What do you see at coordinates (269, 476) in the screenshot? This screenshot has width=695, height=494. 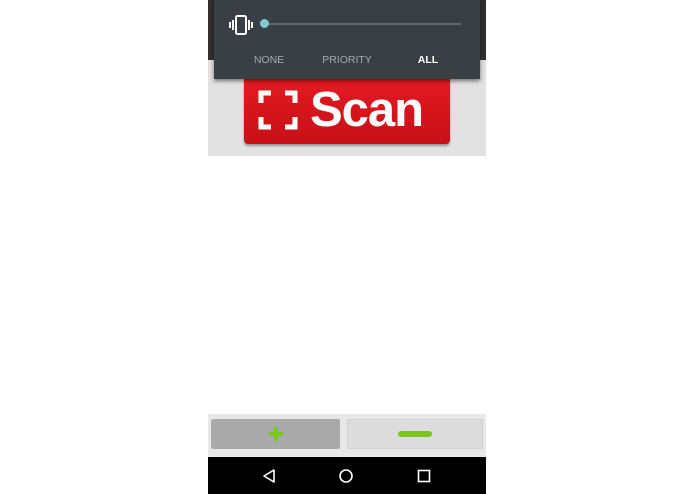 I see `back-icon` at bounding box center [269, 476].